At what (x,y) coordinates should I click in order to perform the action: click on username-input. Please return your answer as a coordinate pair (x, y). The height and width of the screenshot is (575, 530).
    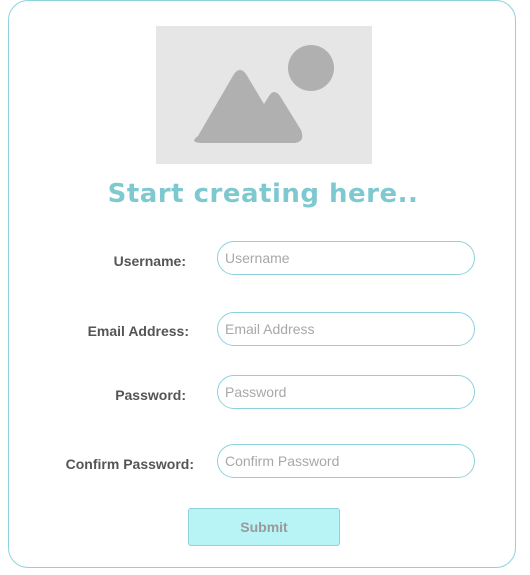
    Looking at the image, I should click on (346, 258).